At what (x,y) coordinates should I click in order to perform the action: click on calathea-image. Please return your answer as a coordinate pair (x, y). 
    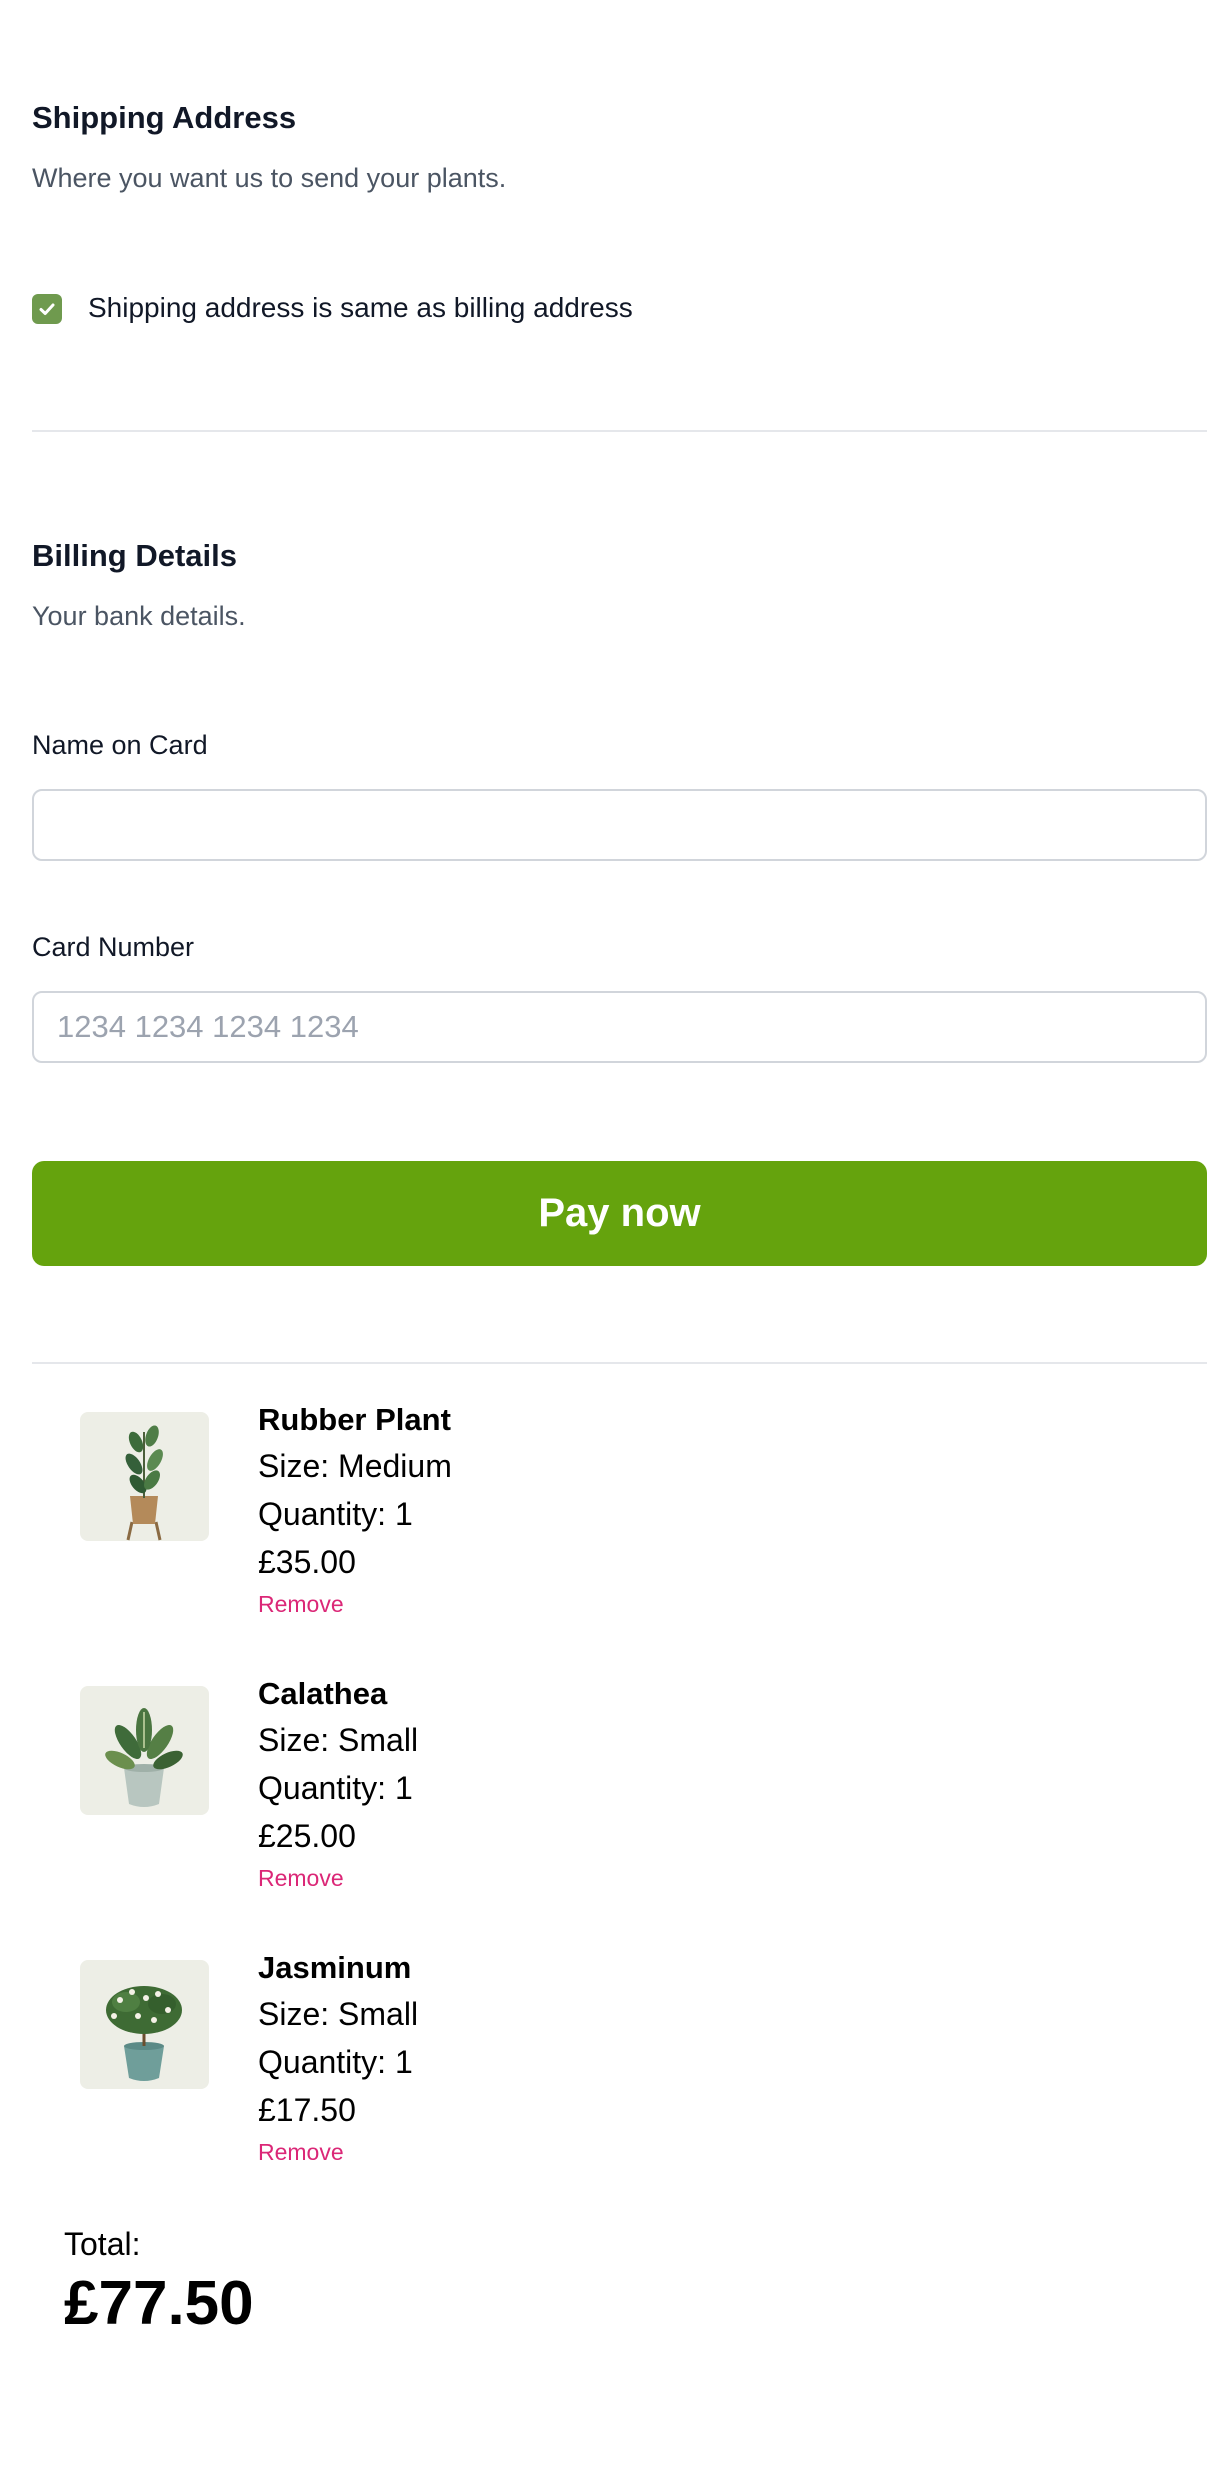
    Looking at the image, I should click on (144, 1750).